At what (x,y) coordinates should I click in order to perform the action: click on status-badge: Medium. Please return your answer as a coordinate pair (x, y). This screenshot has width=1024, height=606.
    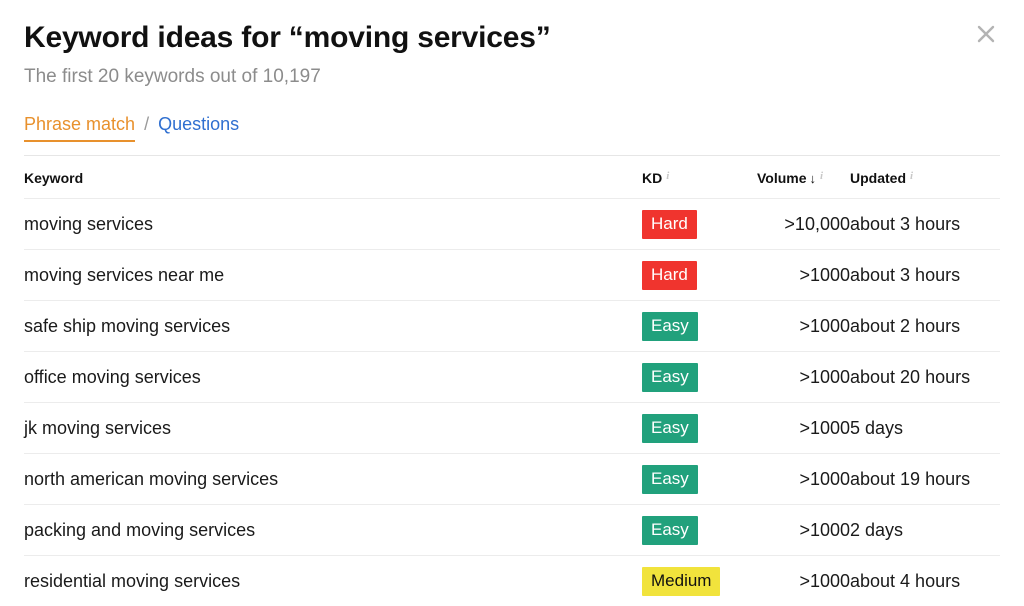
    Looking at the image, I should click on (681, 581).